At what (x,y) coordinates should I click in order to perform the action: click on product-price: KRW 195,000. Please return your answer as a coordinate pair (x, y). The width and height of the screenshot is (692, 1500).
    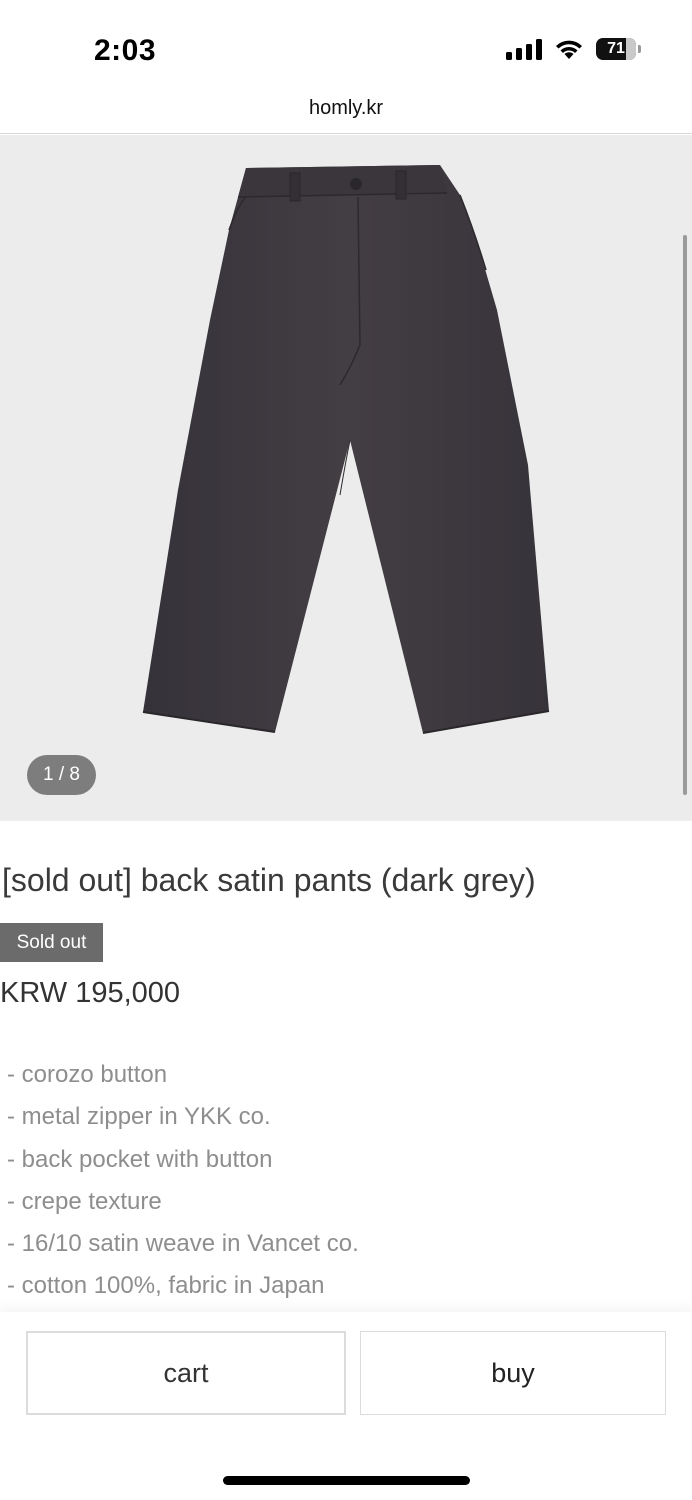
    Looking at the image, I should click on (90, 993).